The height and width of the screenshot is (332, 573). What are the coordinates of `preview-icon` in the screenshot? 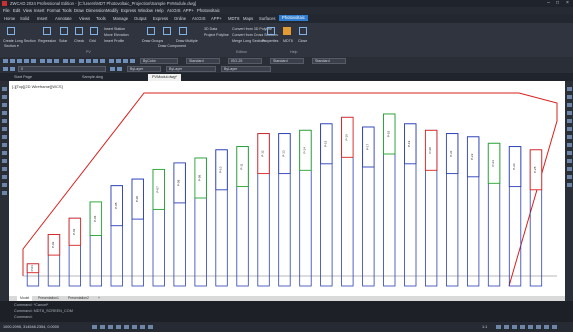 It's located at (33, 61).